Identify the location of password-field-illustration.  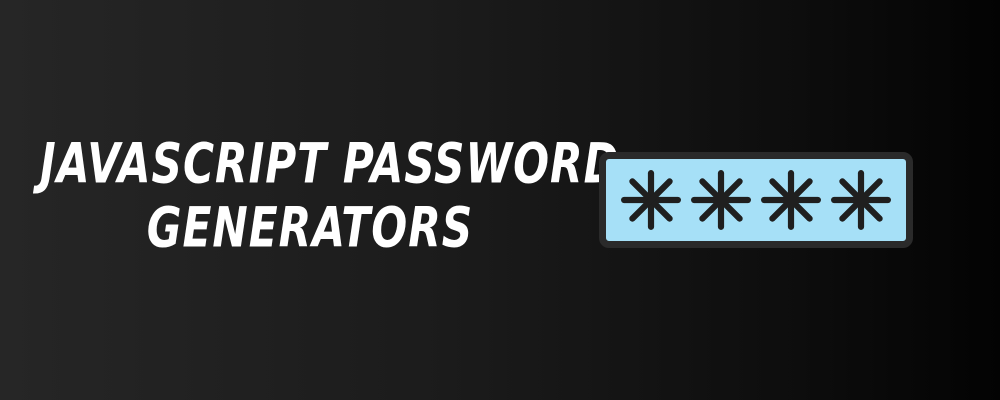
(756, 200).